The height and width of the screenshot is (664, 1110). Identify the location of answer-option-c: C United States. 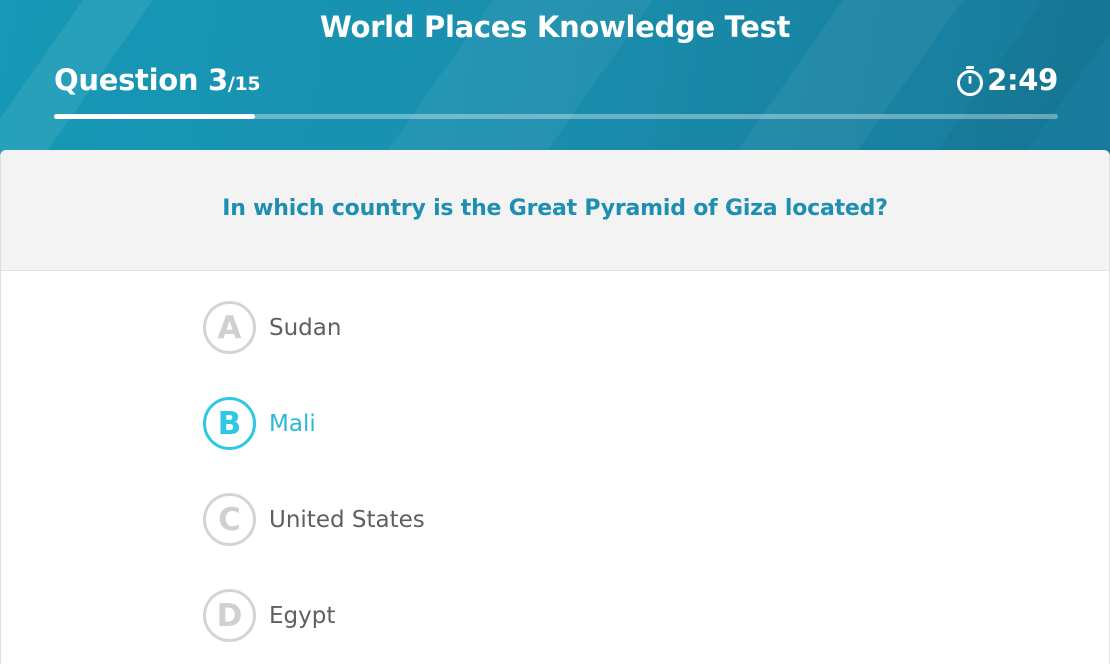
(314, 519).